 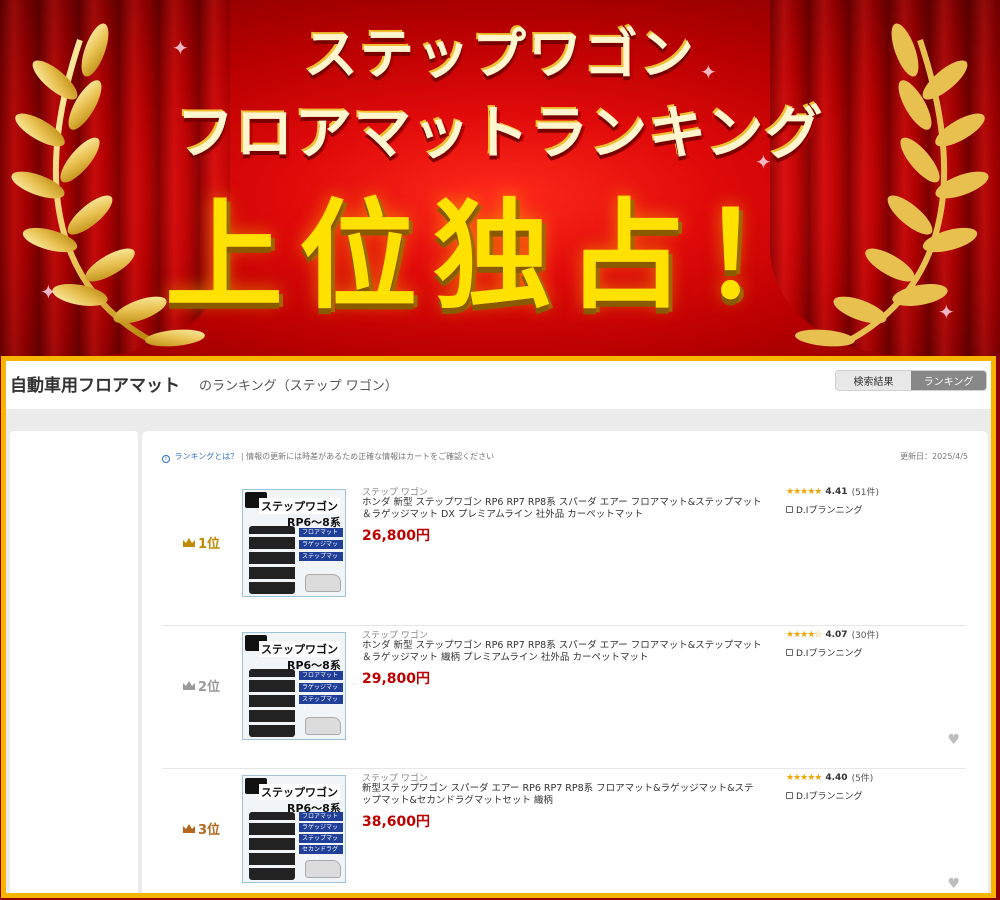 I want to click on banner-line-3: 上位独占！, so click(x=499, y=256).